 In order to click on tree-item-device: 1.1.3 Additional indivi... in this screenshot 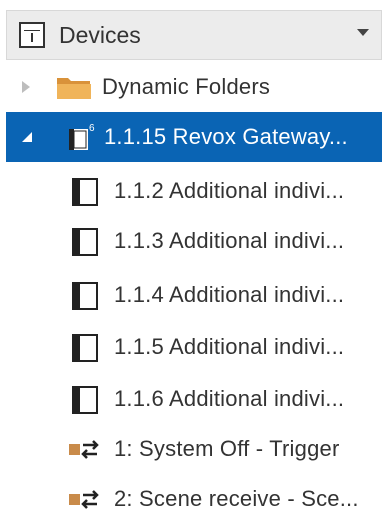, I will do `click(194, 241)`.